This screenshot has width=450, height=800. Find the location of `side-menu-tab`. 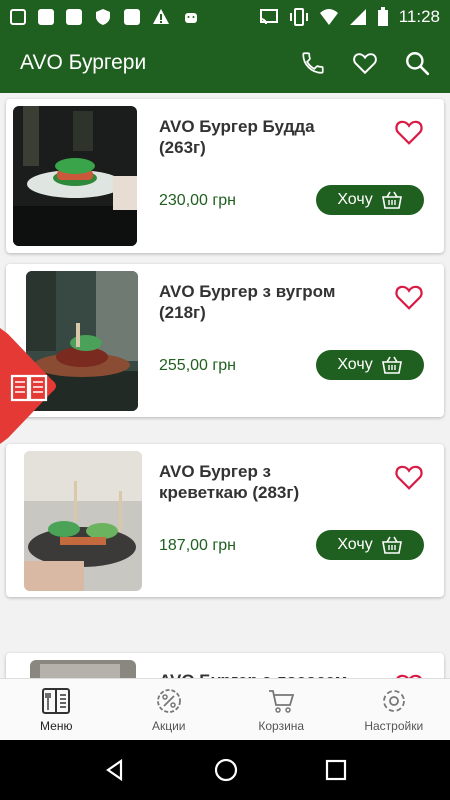

side-menu-tab is located at coordinates (31, 386).